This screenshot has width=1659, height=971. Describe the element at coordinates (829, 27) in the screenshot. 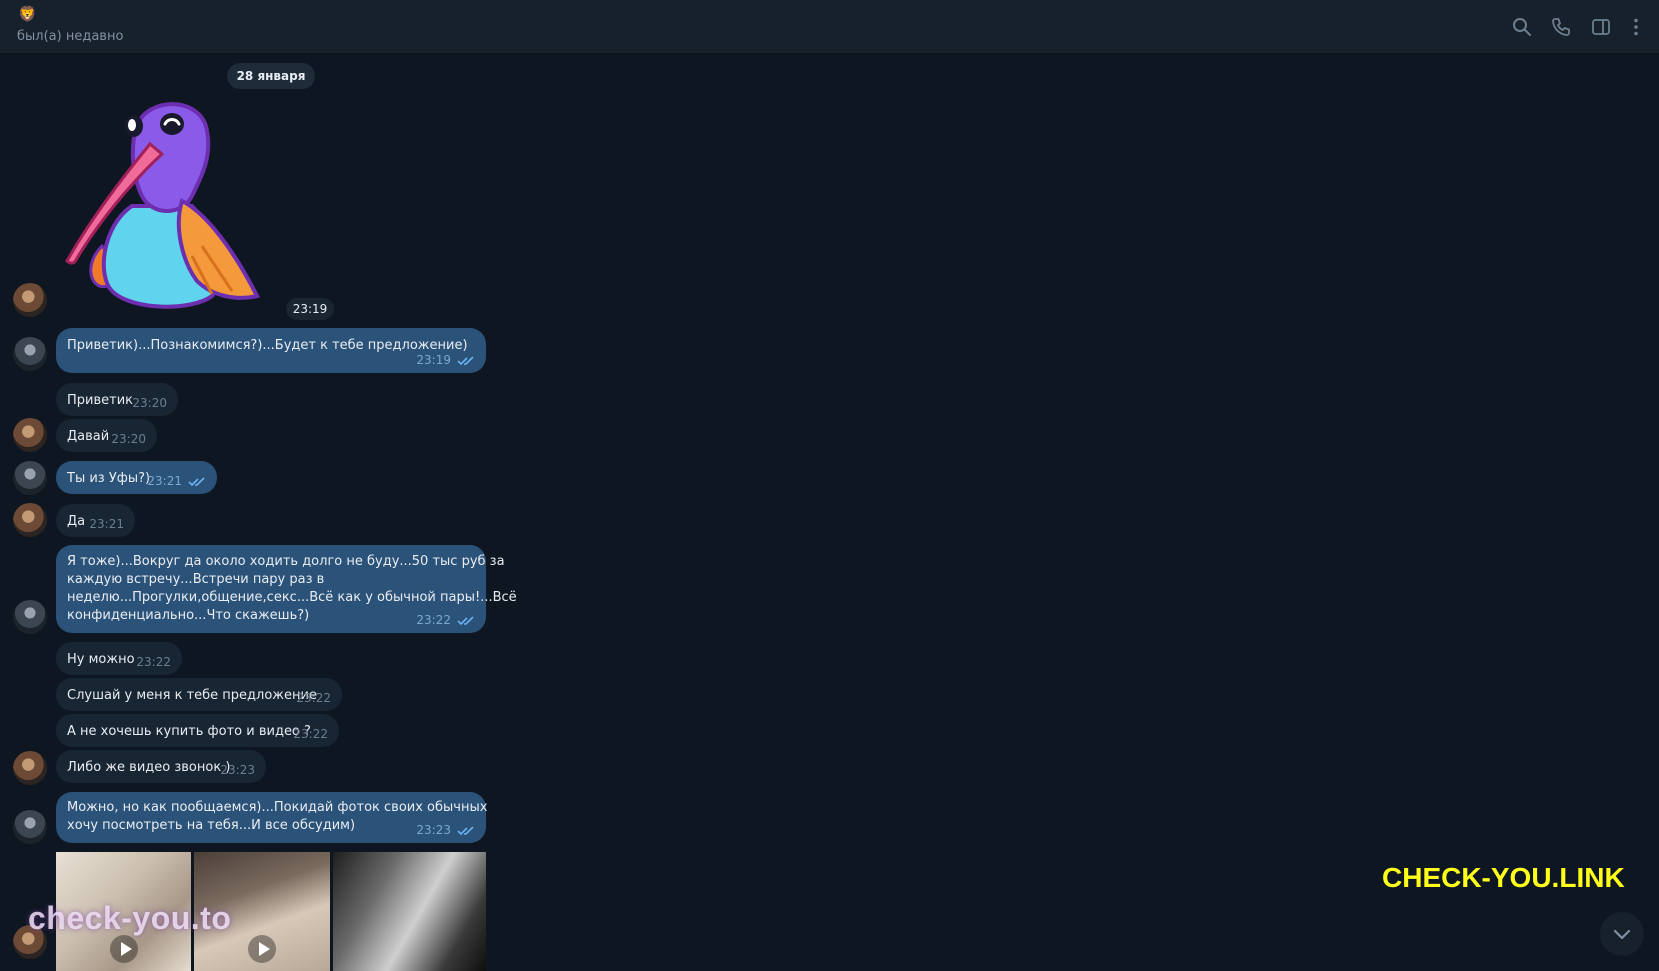

I see `chat-header: 🦁 был(а) недавно` at that location.